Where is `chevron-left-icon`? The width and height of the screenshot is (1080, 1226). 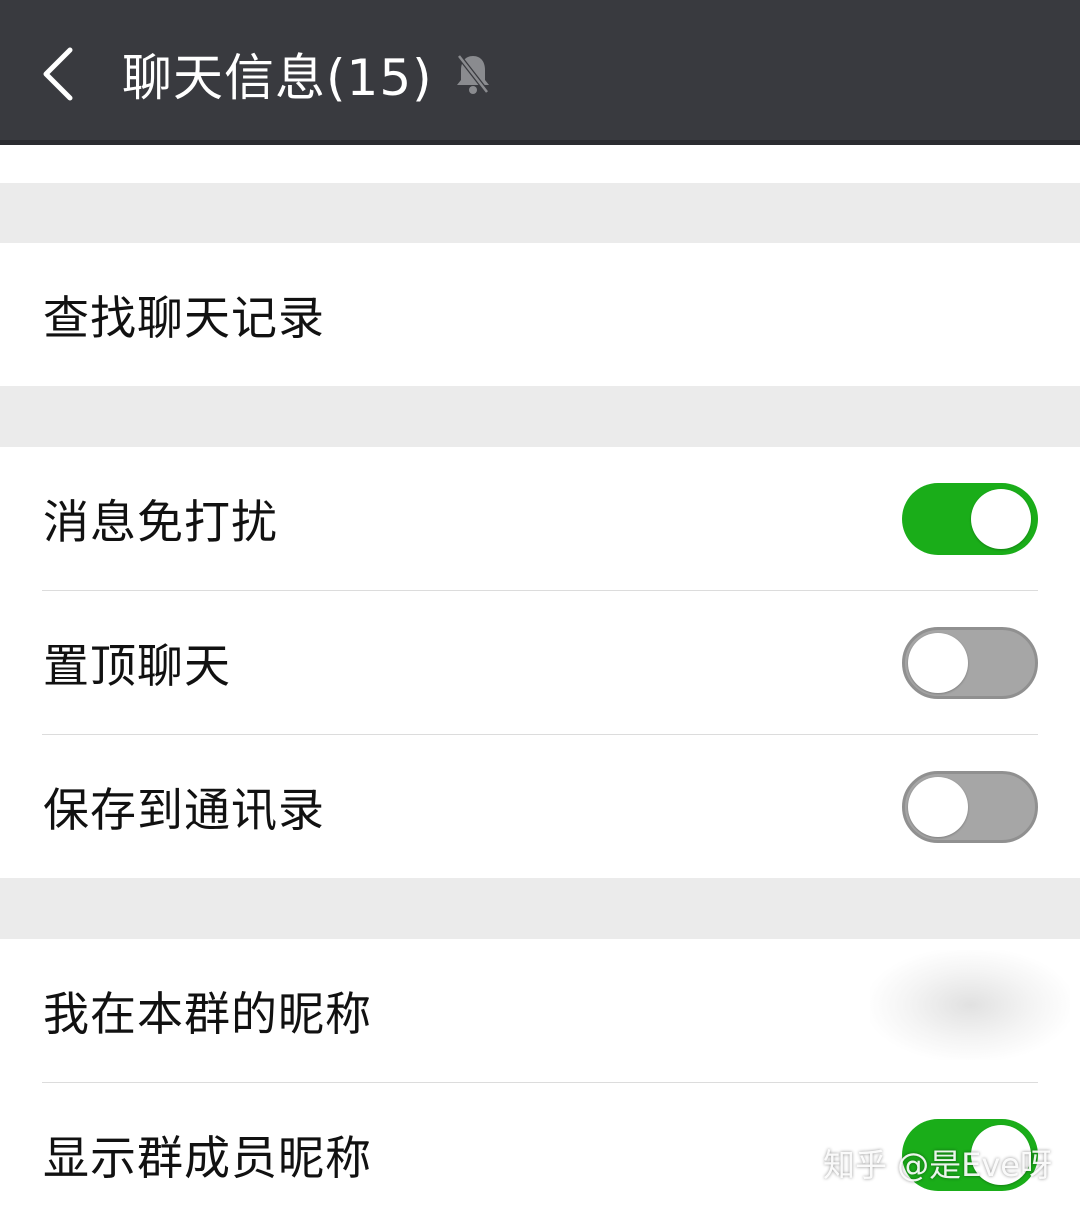
chevron-left-icon is located at coordinates (58, 74).